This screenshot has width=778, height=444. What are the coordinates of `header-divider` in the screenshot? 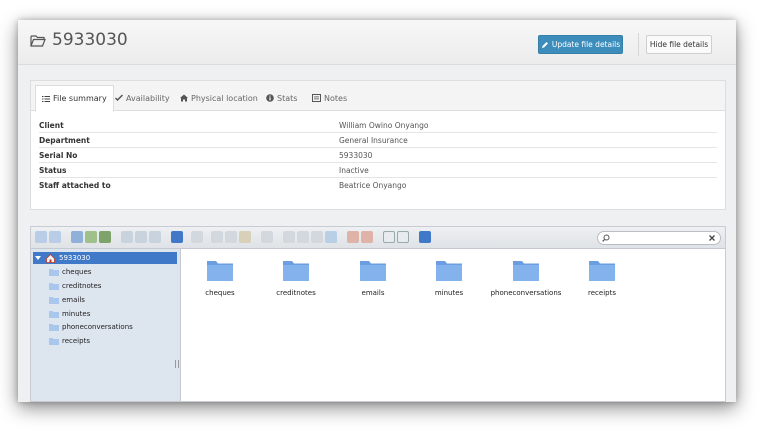 It's located at (638, 44).